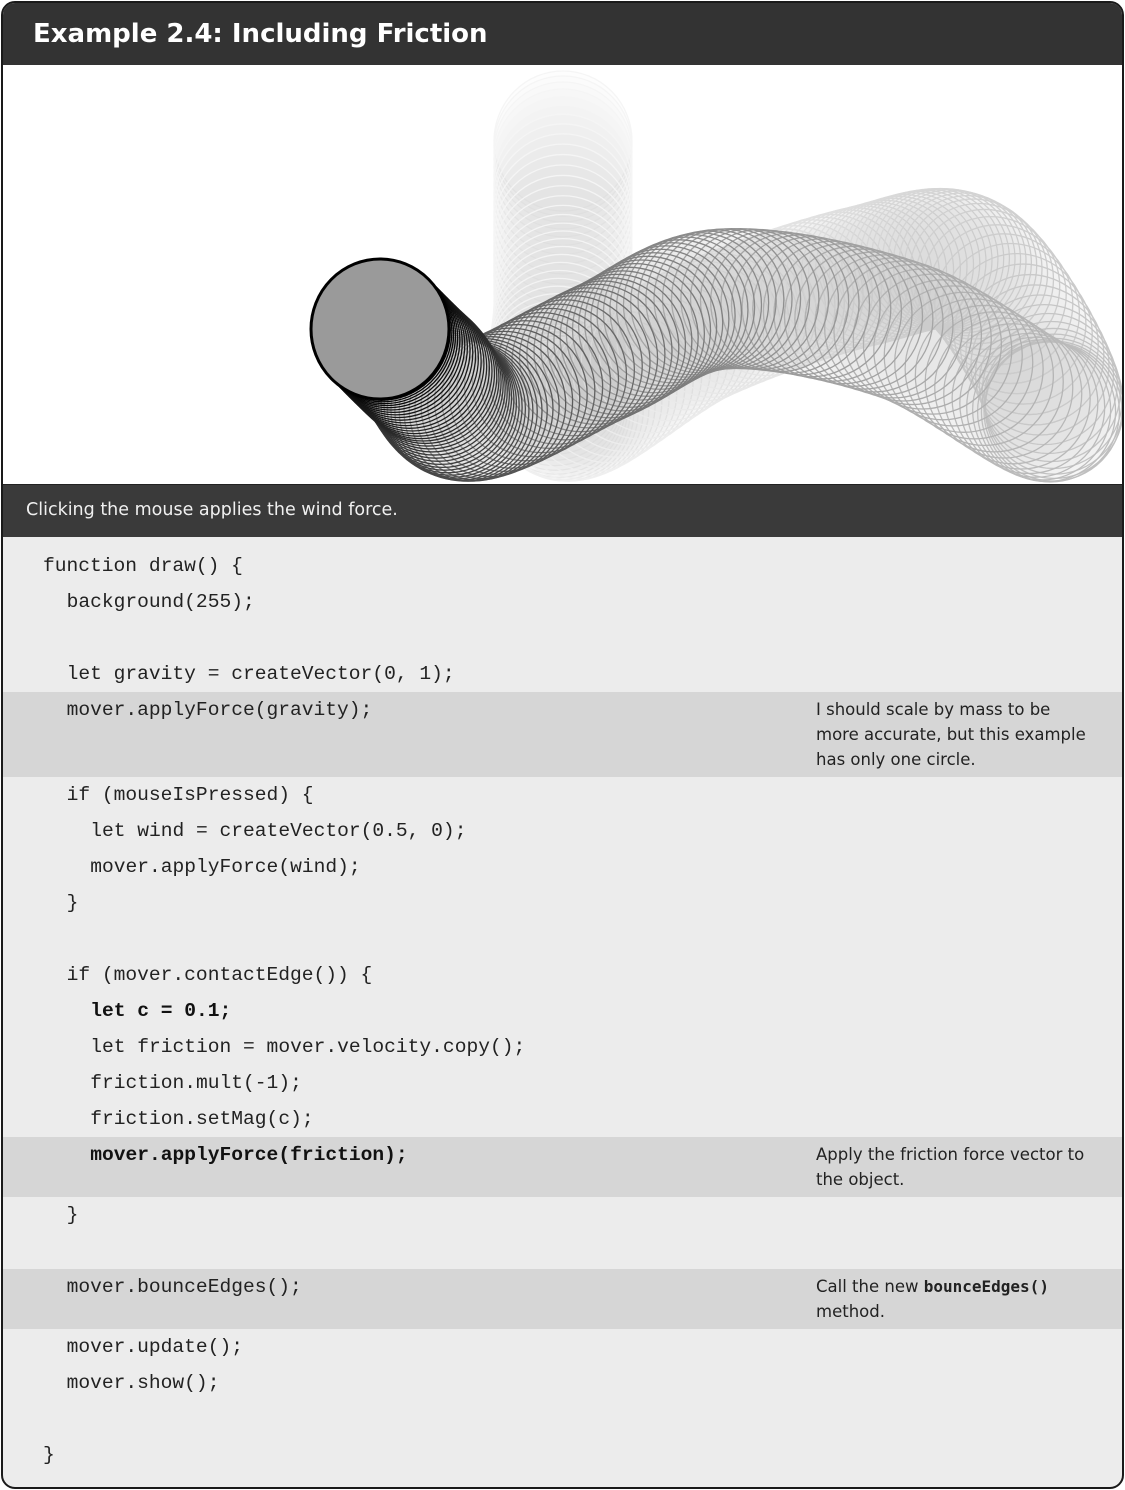  I want to click on code-line: background(255);, so click(160, 602).